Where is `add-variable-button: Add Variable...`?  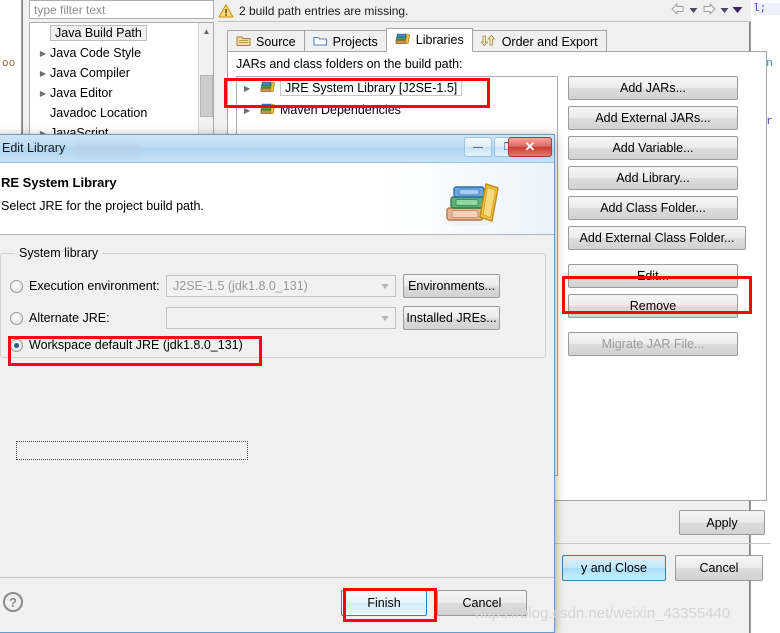
add-variable-button: Add Variable... is located at coordinates (653, 148).